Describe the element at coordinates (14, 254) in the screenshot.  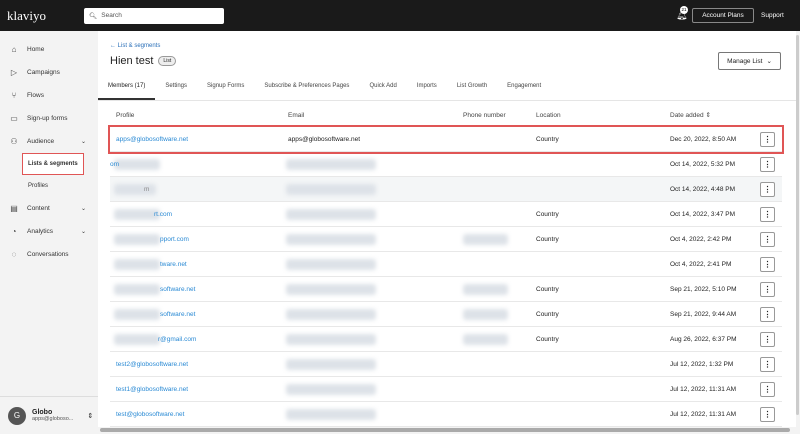
I see `conversations-icon: ◌` at that location.